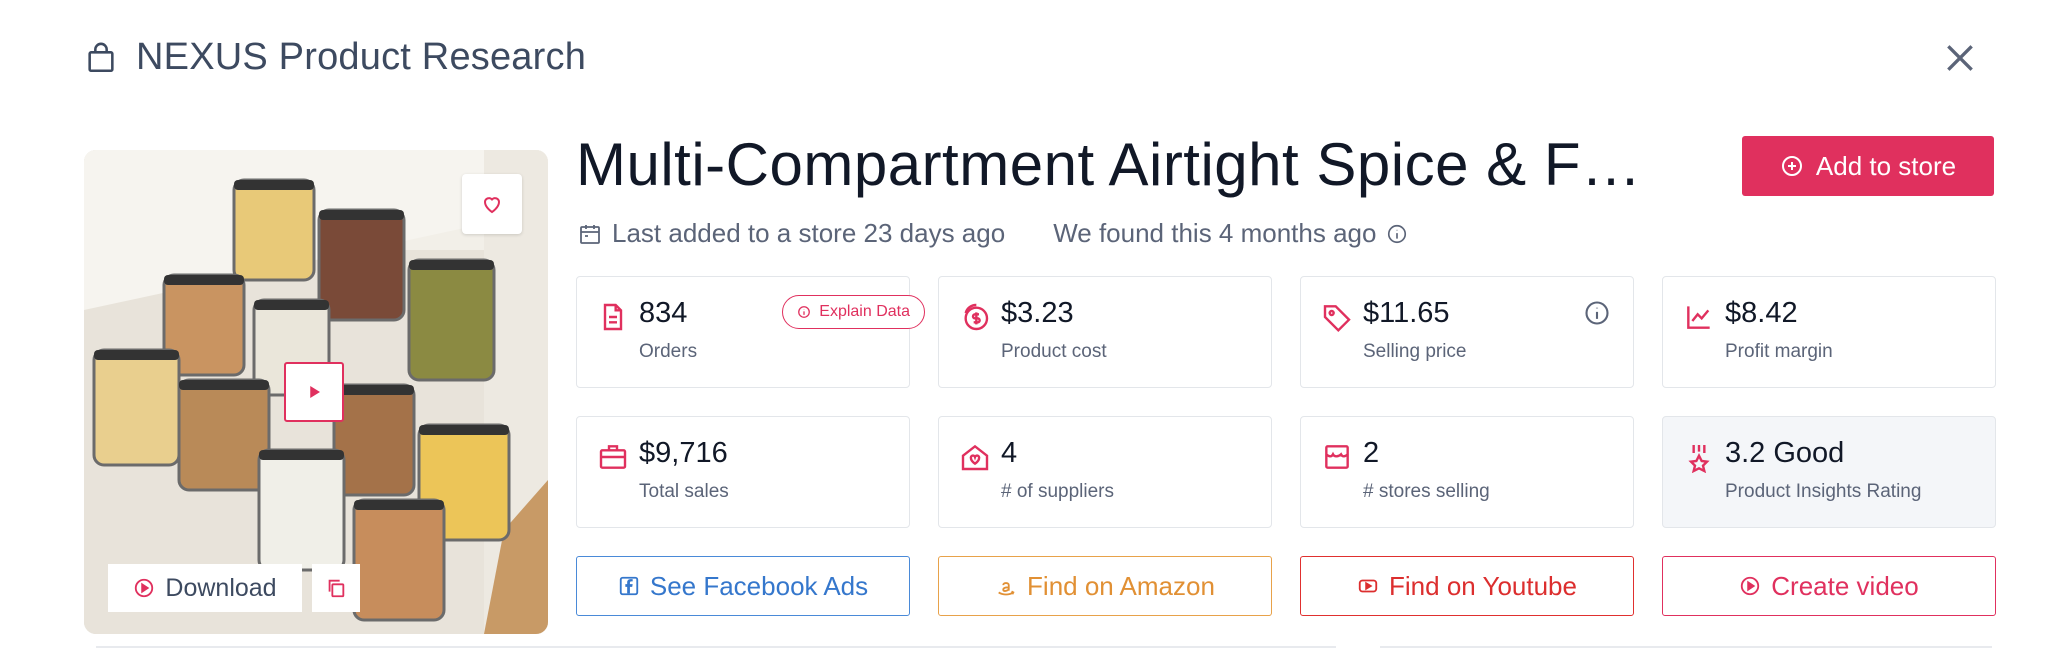 Image resolution: width=2072 pixels, height=648 pixels. What do you see at coordinates (221, 587) in the screenshot?
I see `download-label: Download` at bounding box center [221, 587].